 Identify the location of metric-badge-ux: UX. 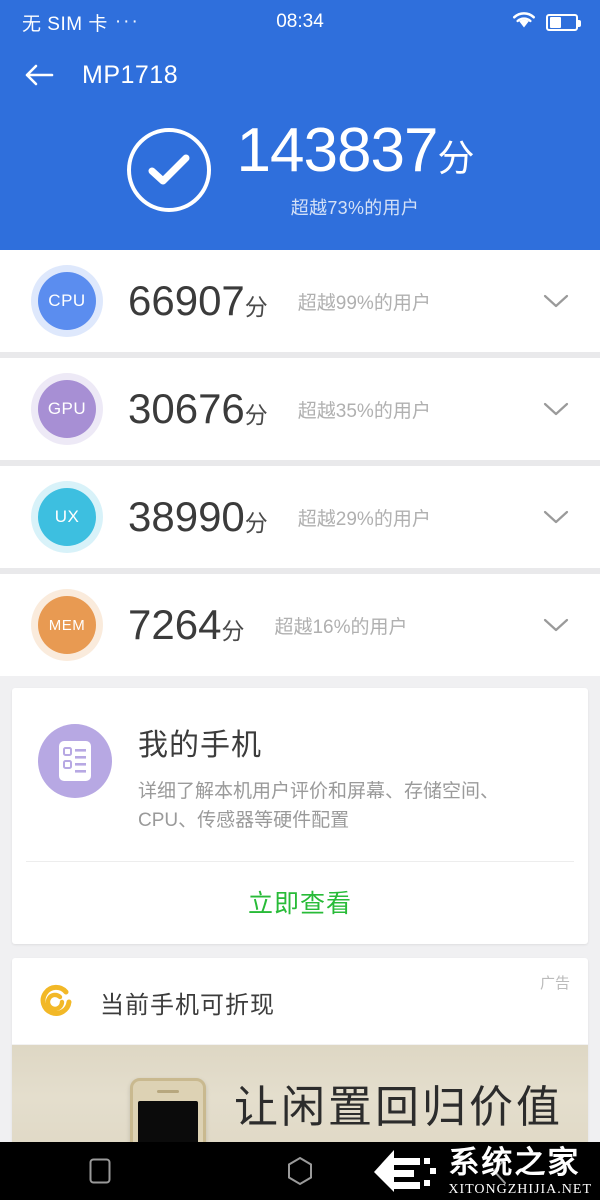
(67, 517).